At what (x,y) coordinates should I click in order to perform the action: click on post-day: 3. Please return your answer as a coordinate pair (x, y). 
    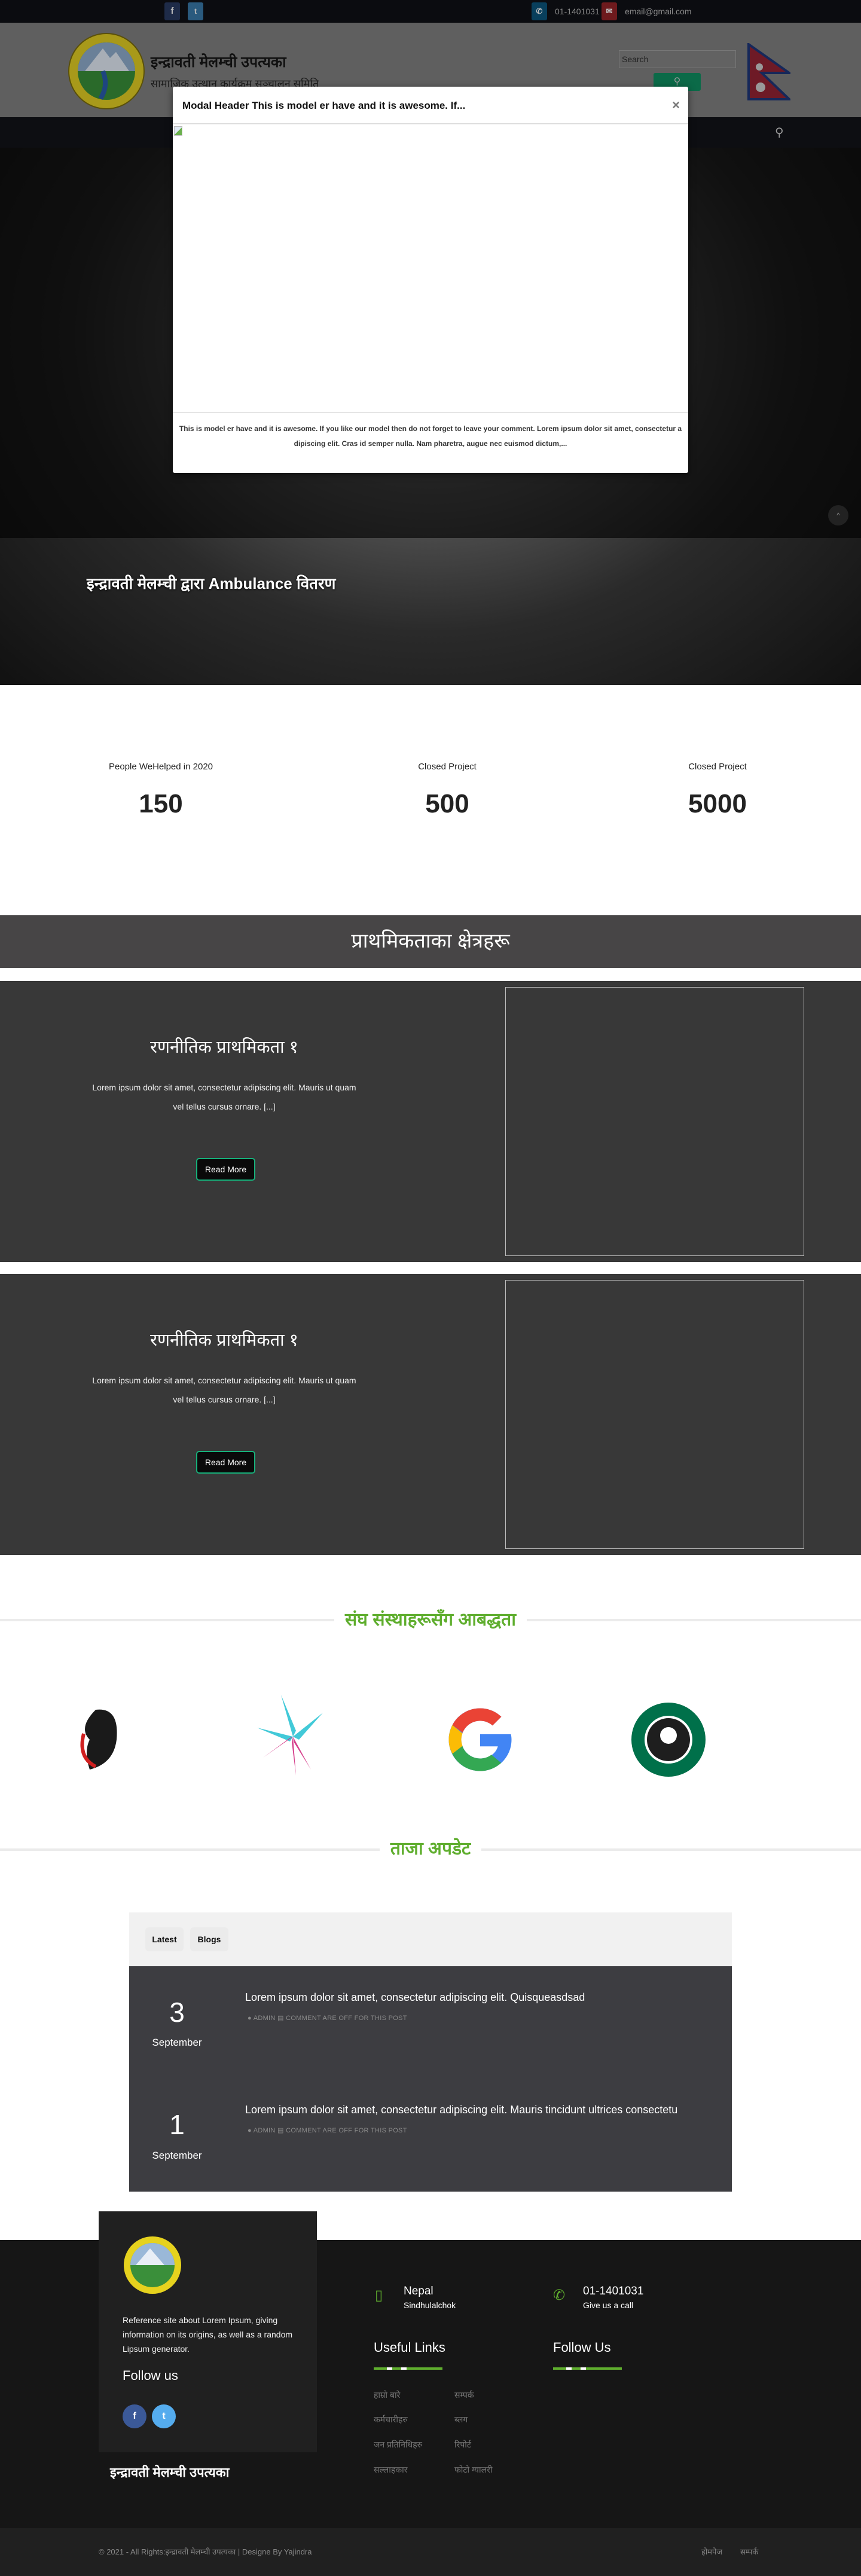
    Looking at the image, I should click on (177, 2012).